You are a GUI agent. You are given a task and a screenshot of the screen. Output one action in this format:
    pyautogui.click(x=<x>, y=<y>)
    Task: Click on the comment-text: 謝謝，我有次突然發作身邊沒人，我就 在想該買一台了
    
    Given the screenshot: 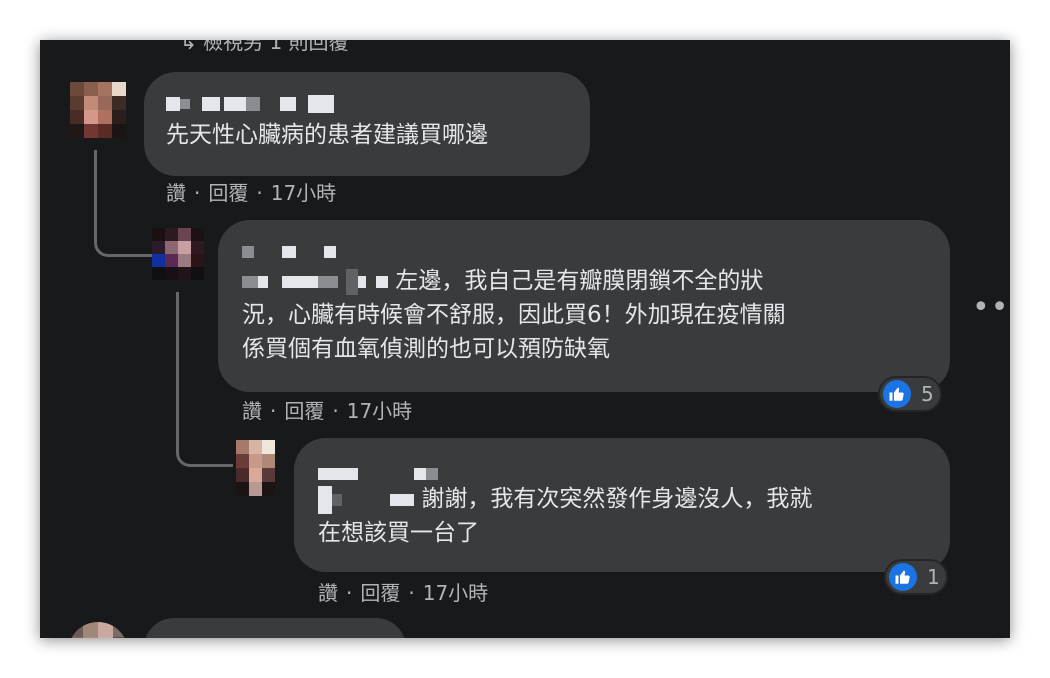 What is the action you would take?
    pyautogui.click(x=565, y=515)
    